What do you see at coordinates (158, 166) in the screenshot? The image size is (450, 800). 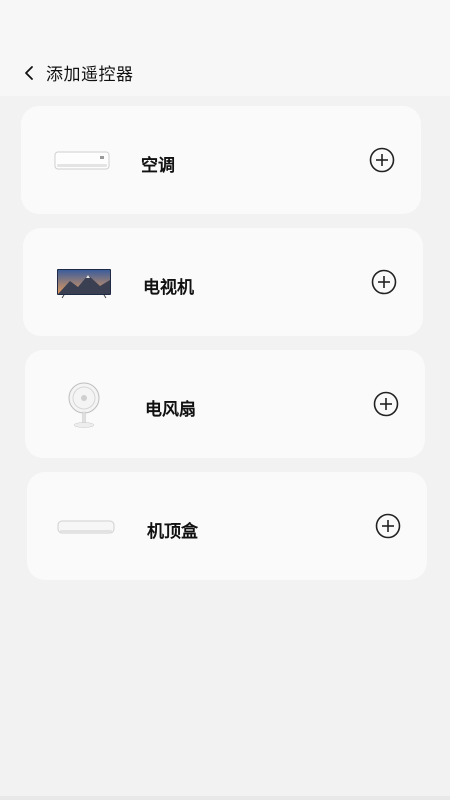 I see `device-label: 空调` at bounding box center [158, 166].